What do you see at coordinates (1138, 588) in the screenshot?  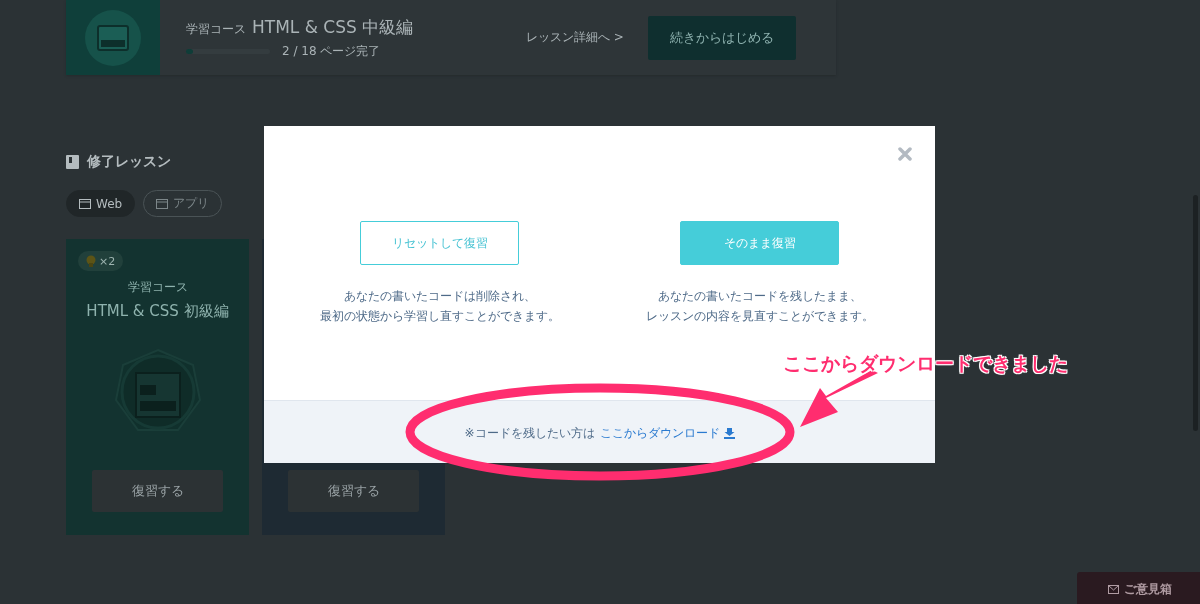 I see `feedback-button: ご意見箱` at bounding box center [1138, 588].